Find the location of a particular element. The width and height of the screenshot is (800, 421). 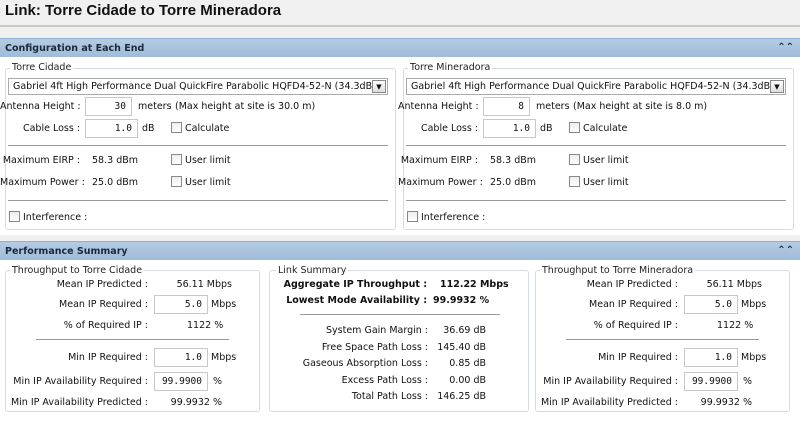

calculate-label: Calculate is located at coordinates (605, 128).